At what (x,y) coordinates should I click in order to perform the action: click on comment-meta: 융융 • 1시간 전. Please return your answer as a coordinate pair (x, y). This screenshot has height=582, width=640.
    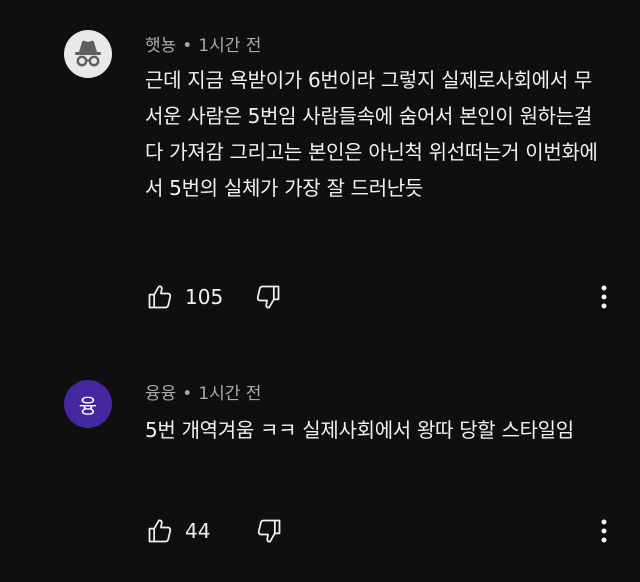
    Looking at the image, I should click on (203, 391).